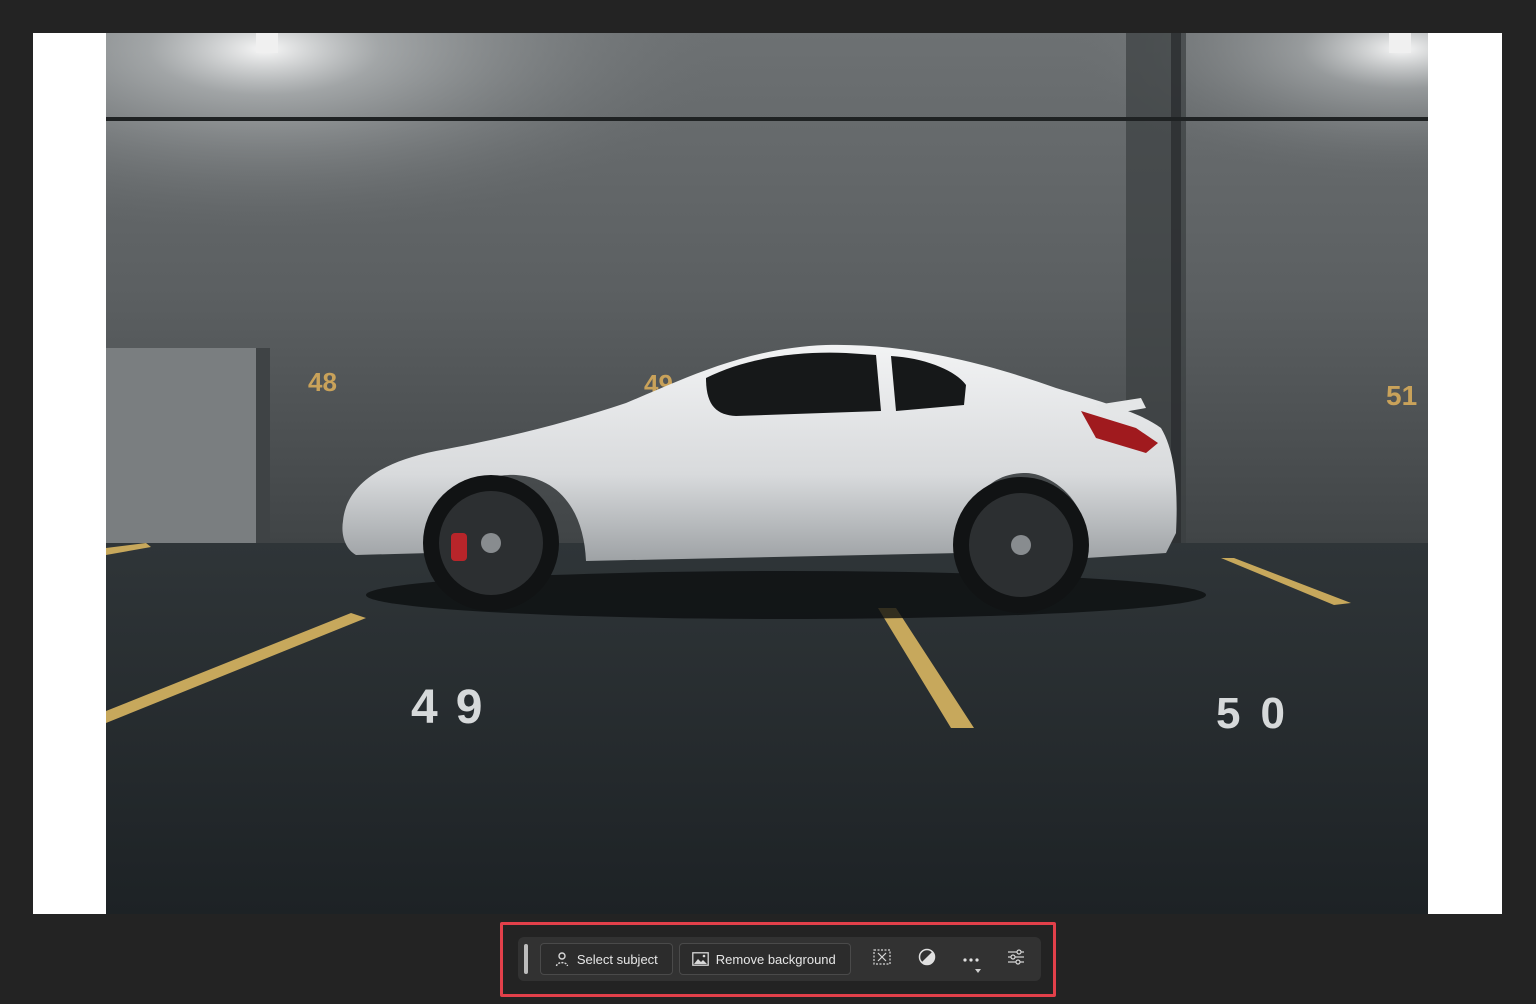 This screenshot has height=1004, width=1536. I want to click on remove-background-label: Remove background, so click(775, 959).